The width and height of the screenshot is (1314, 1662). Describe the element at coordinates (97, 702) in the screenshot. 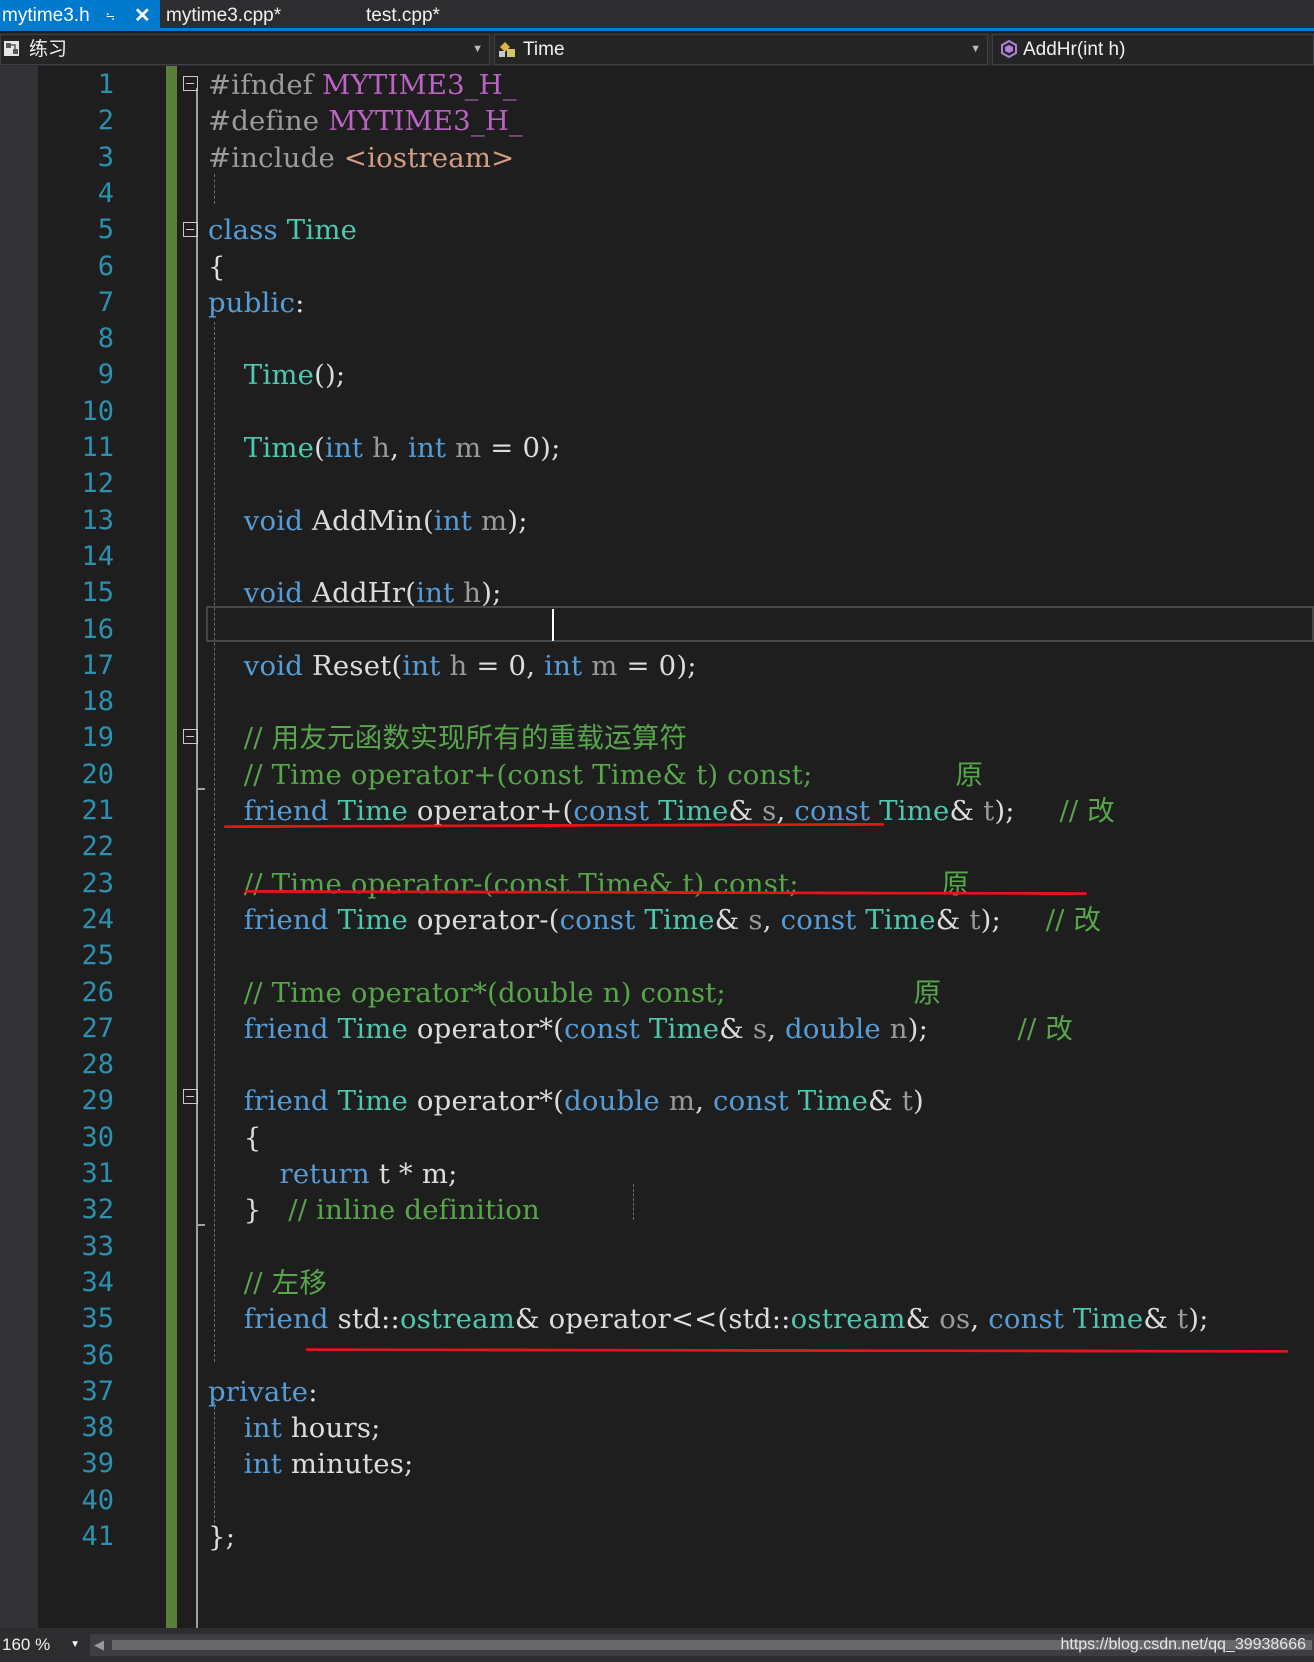

I see `line-number: 18` at that location.